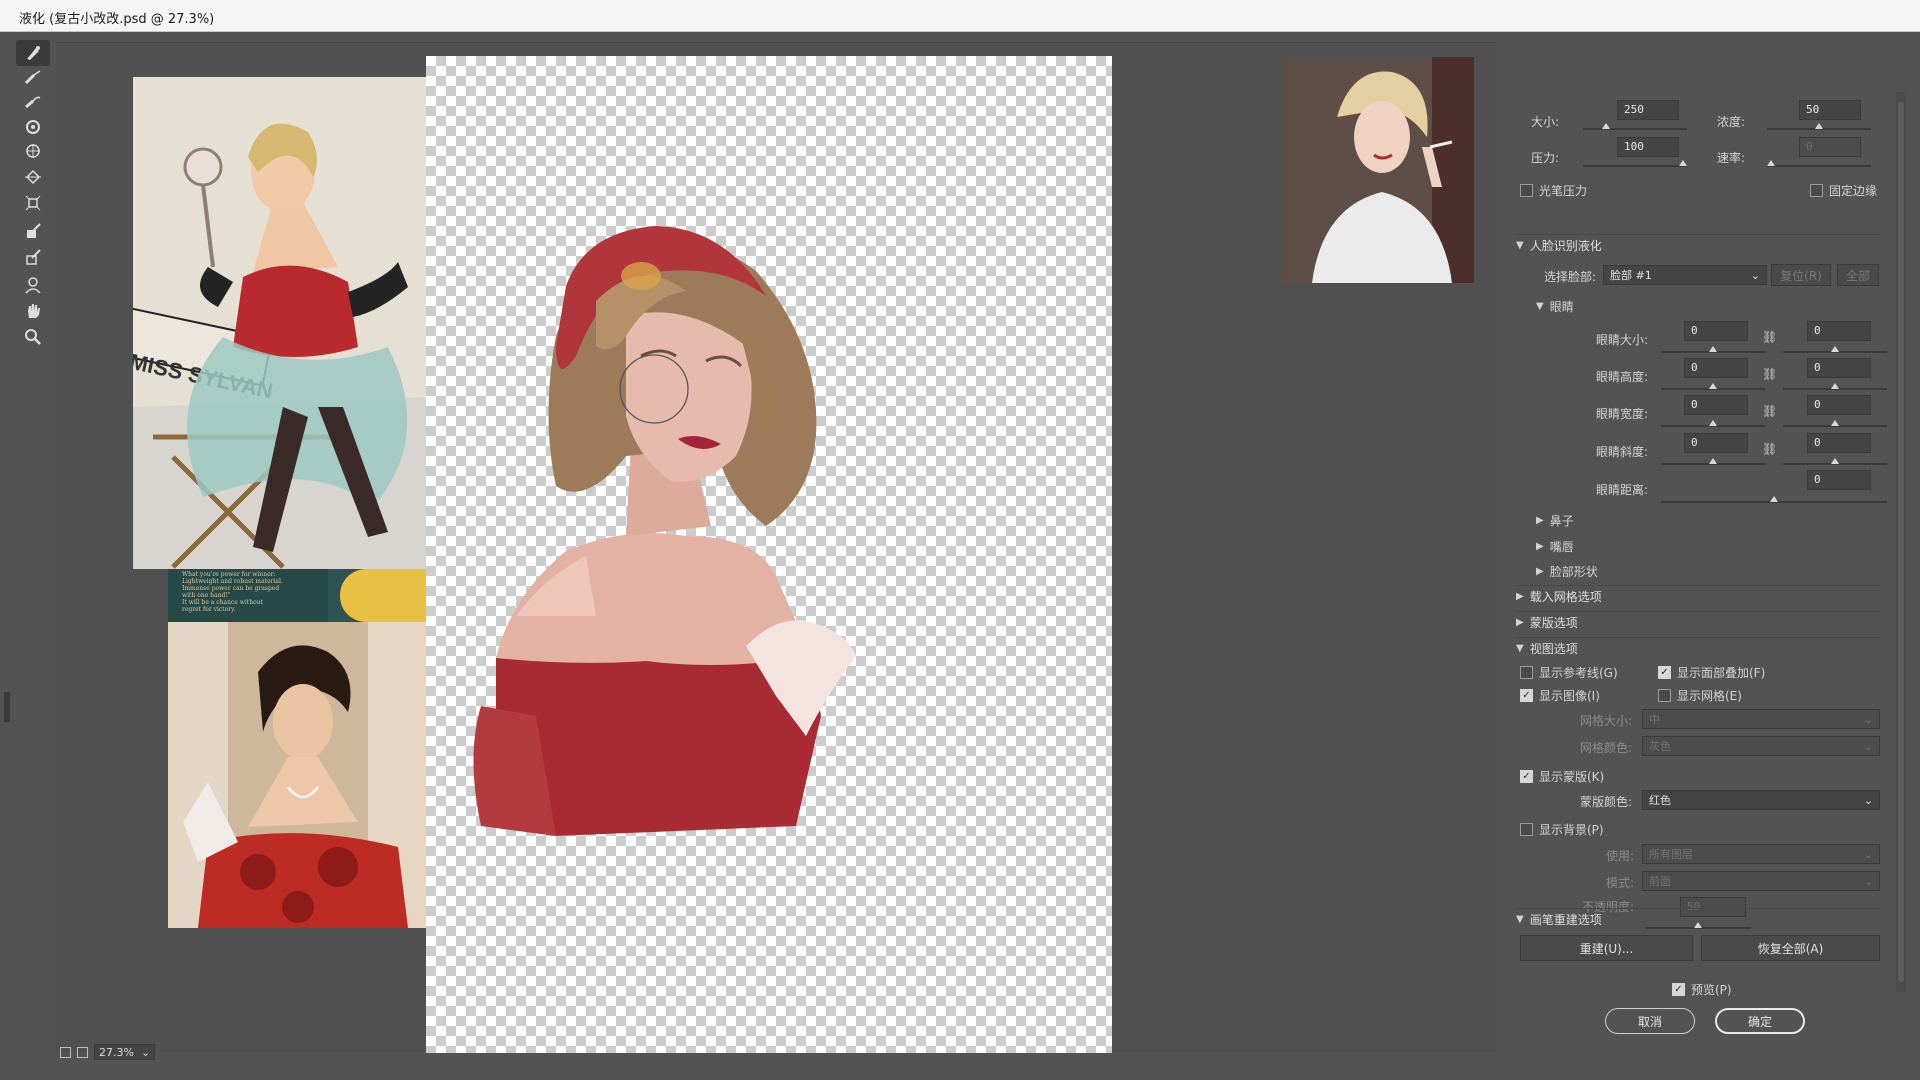 The width and height of the screenshot is (1920, 1080). I want to click on eye-size-left-input: 0, so click(1716, 331).